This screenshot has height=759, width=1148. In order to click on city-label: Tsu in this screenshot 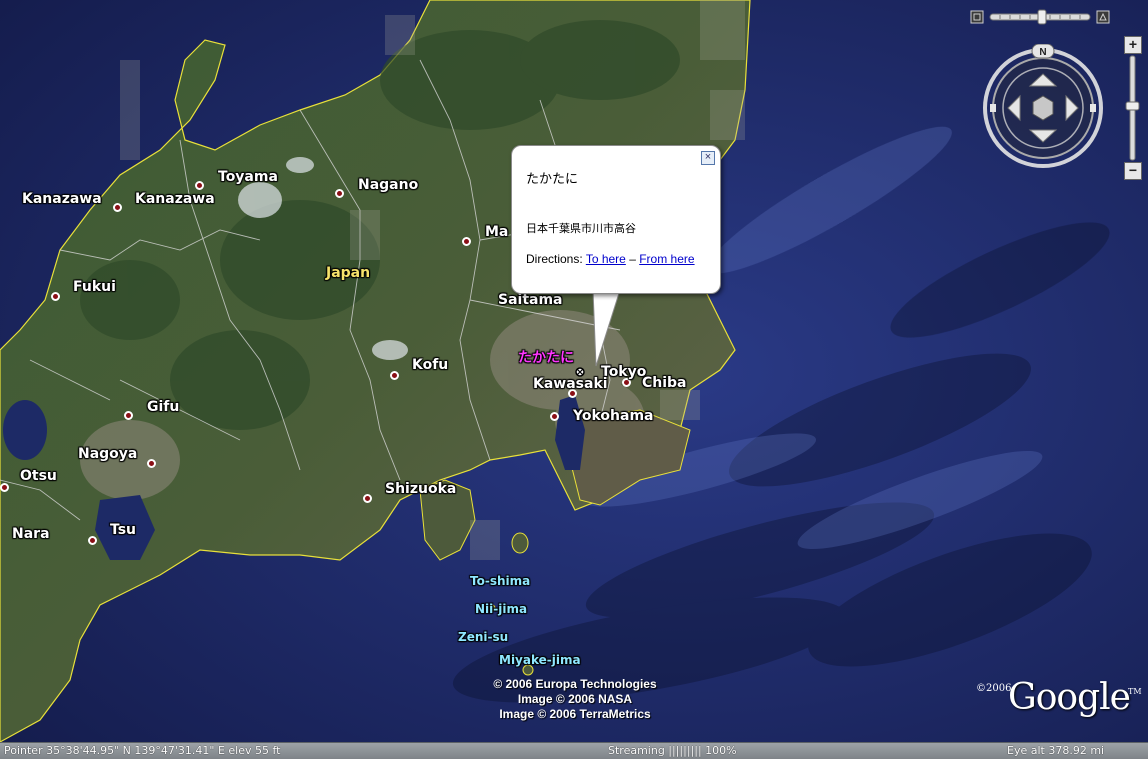, I will do `click(123, 530)`.